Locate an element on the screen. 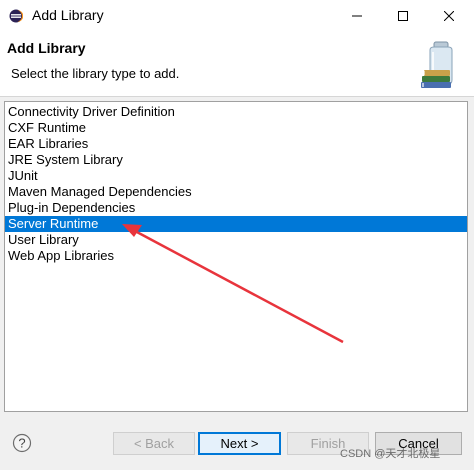  minimize-icon is located at coordinates (357, 16).